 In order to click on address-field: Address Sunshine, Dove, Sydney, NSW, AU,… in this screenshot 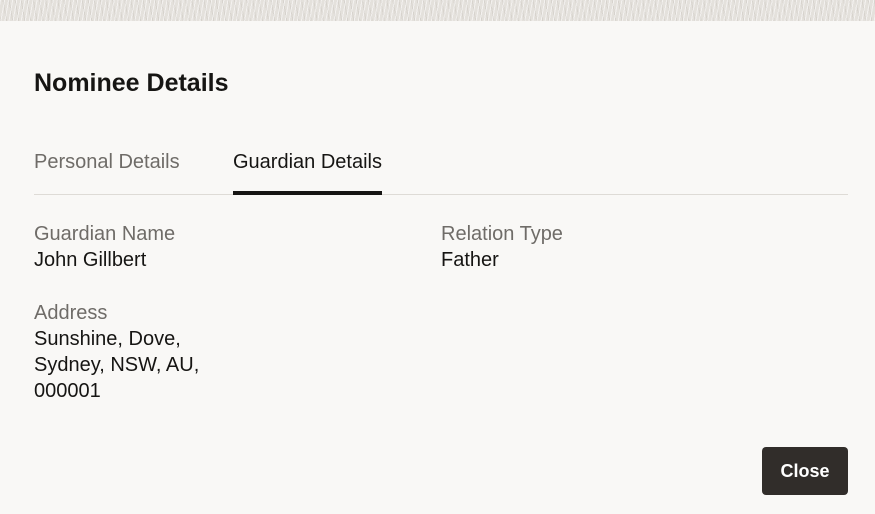, I will do `click(129, 352)`.